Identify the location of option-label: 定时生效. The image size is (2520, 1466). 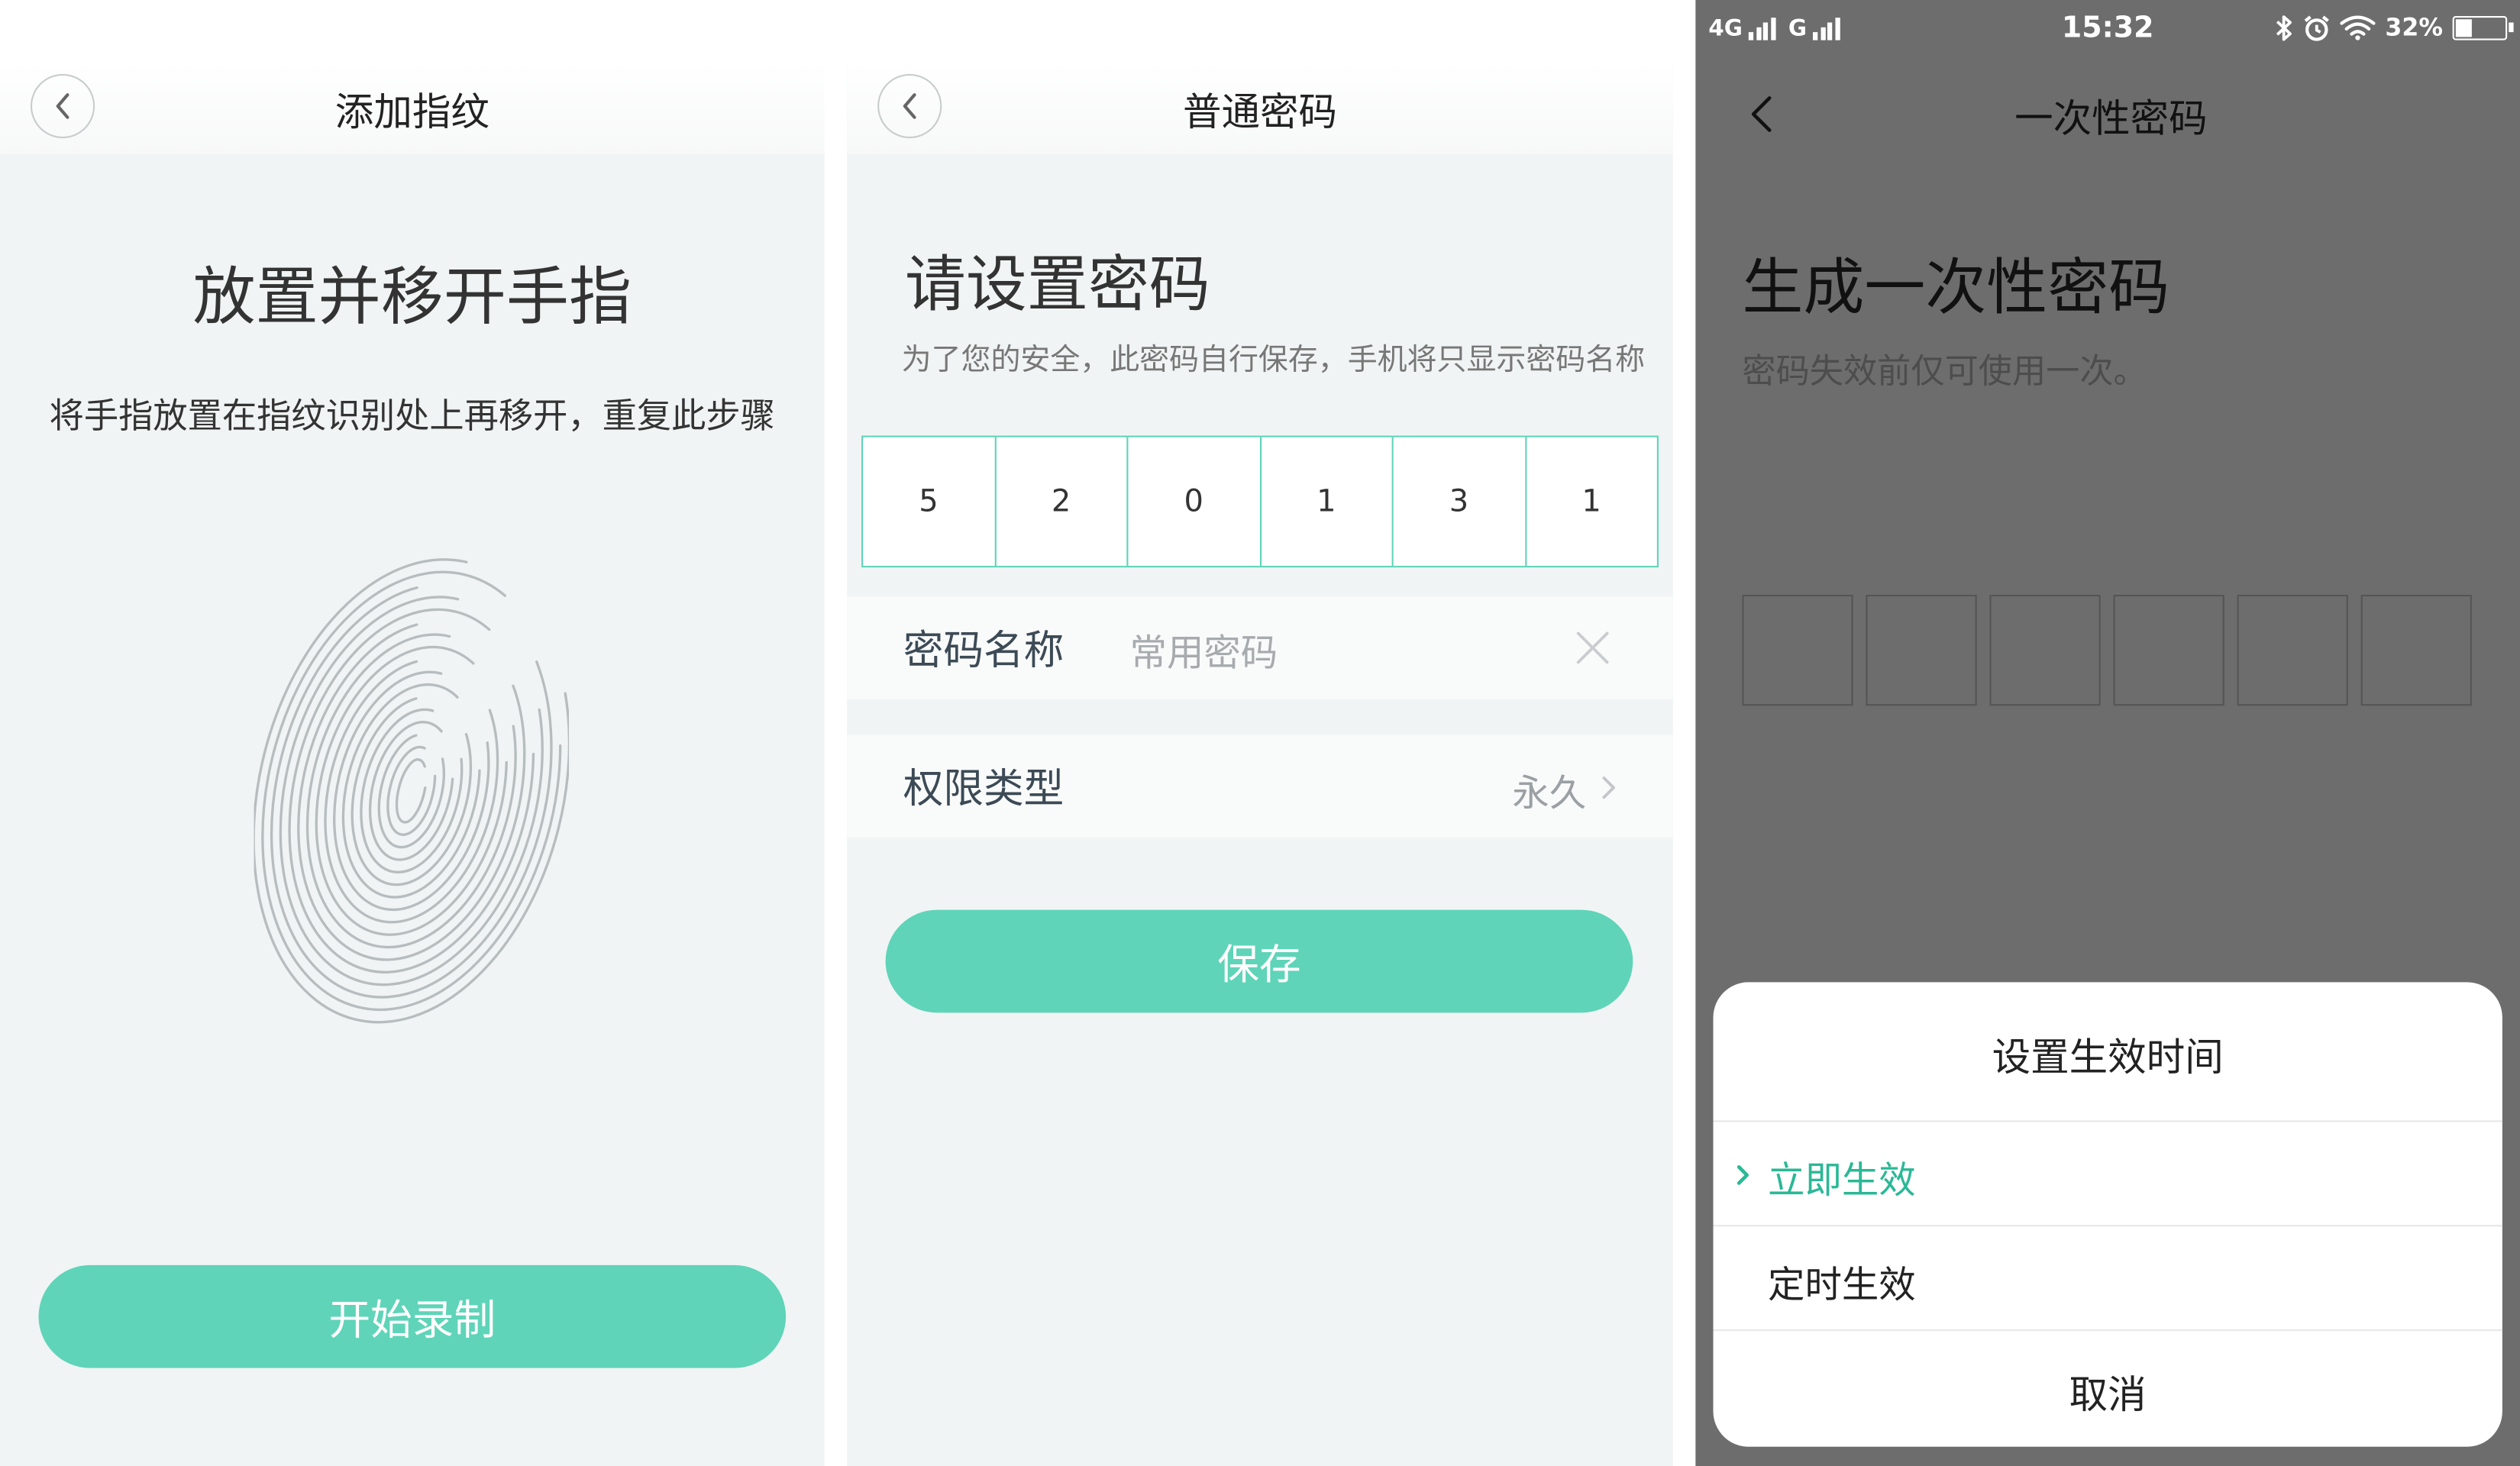
(1842, 1286).